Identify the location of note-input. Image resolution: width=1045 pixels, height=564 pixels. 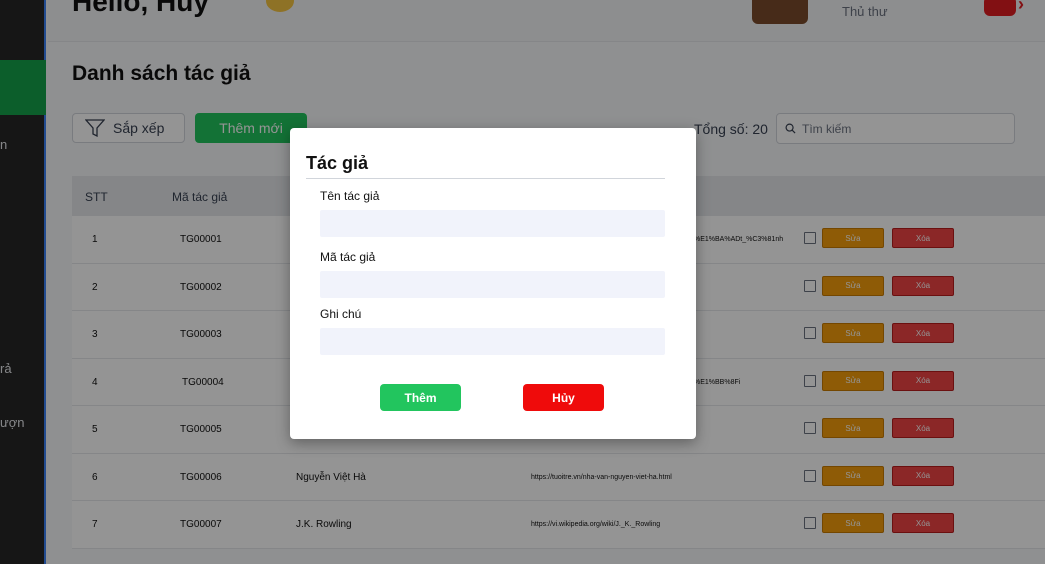
(492, 341).